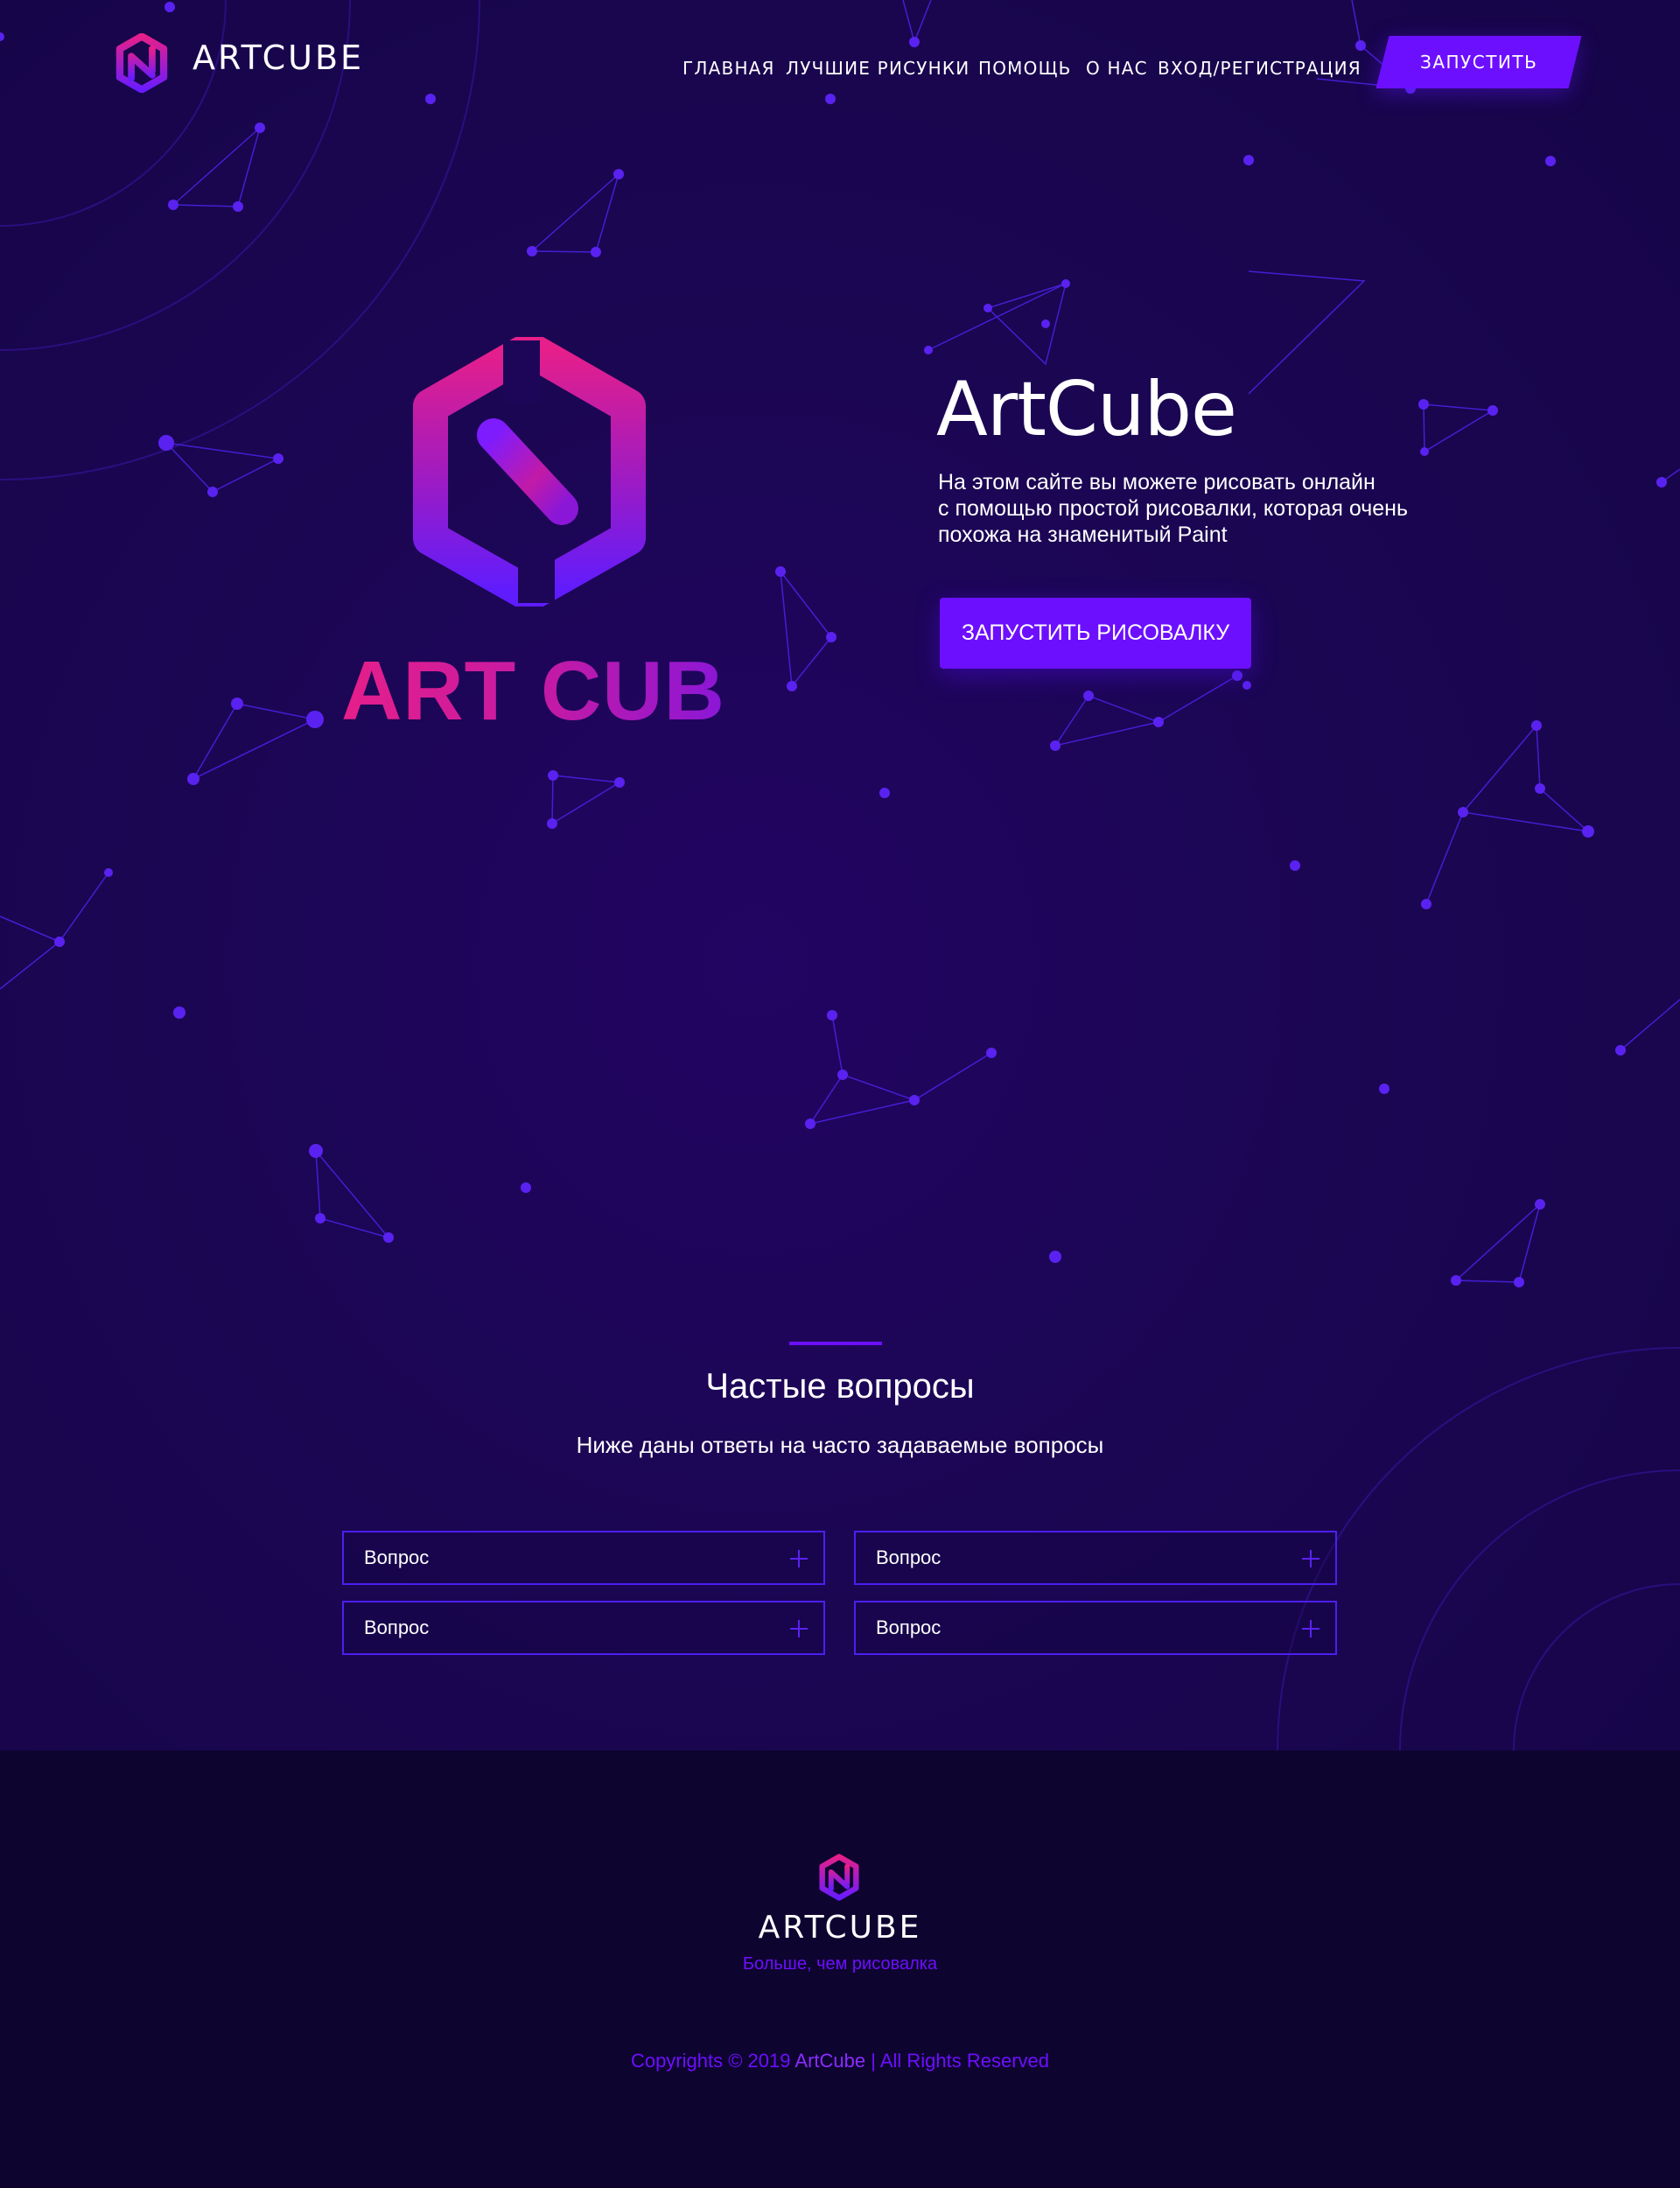 The width and height of the screenshot is (1680, 2188). I want to click on launch-painter-button: ЗАПУСТИТЬ РИСОВАЛКУ, so click(1095, 633).